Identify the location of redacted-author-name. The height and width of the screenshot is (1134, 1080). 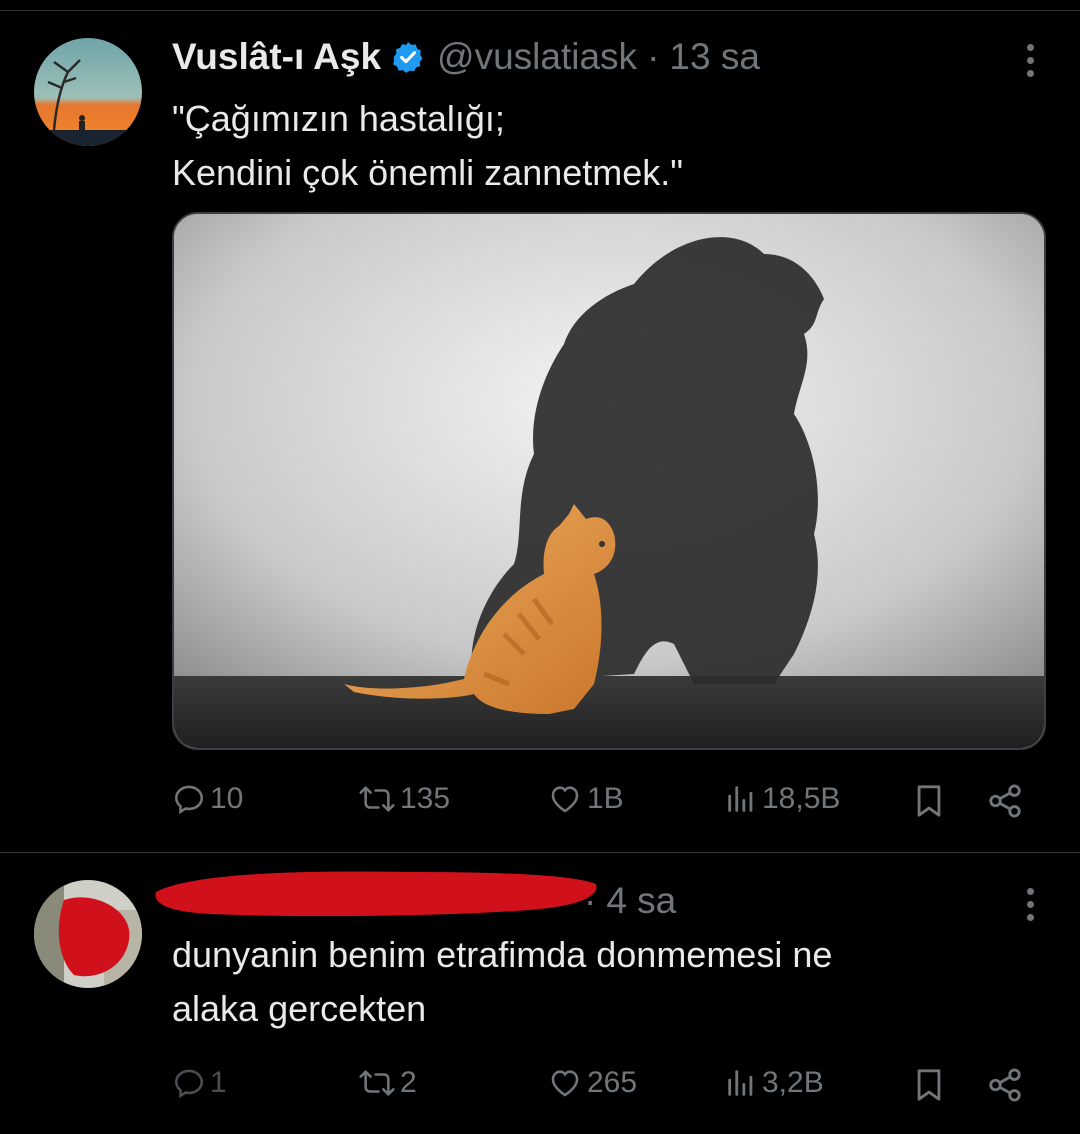
(375, 893).